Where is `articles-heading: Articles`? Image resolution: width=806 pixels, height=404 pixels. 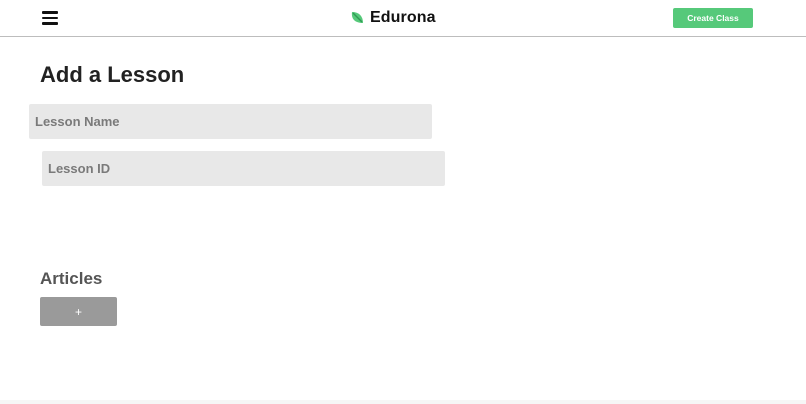
articles-heading: Articles is located at coordinates (71, 278).